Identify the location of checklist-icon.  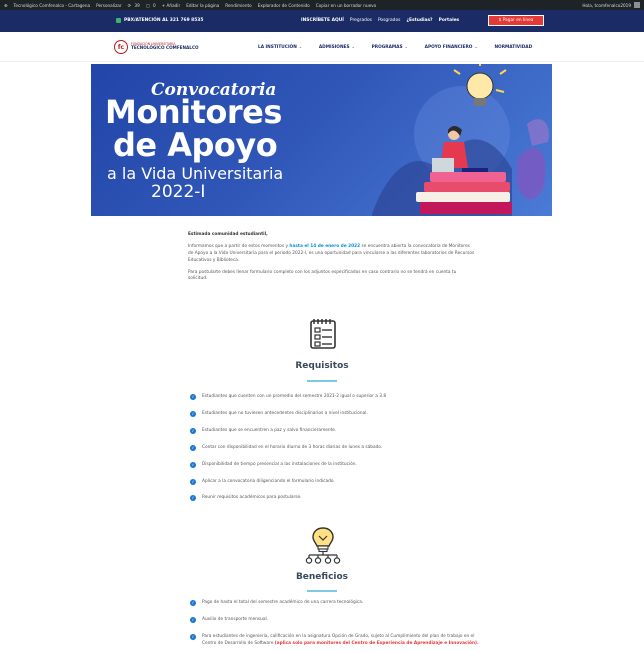
(323, 334).